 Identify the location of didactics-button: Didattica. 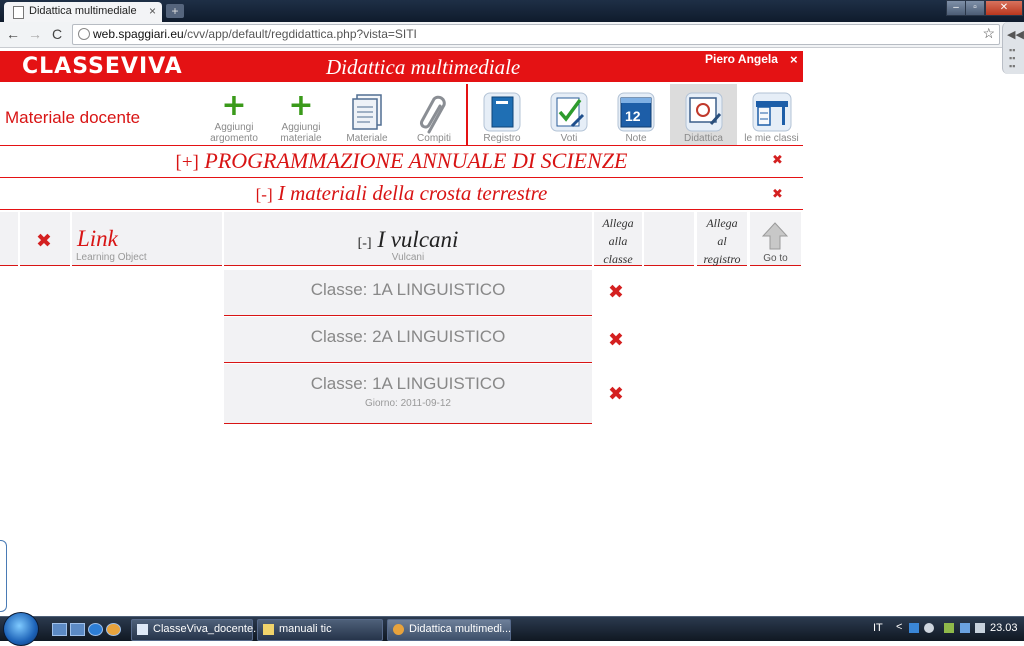
(703, 114).